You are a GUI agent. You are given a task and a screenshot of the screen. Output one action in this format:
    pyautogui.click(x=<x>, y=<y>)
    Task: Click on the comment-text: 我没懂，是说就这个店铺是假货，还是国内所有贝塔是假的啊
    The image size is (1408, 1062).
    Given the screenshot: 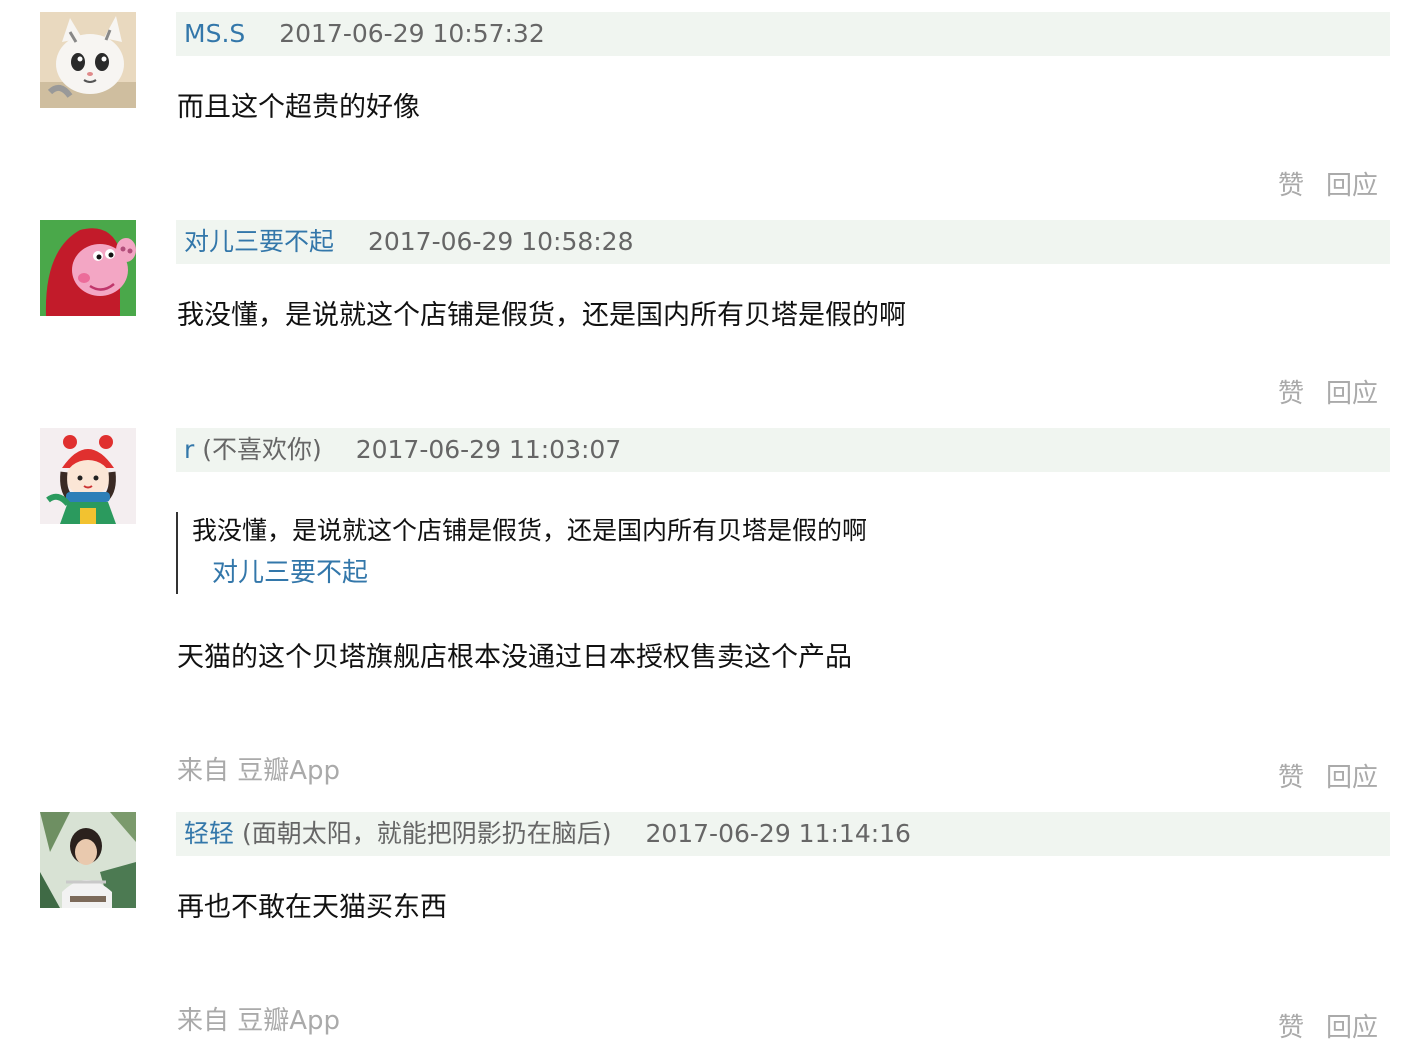 What is the action you would take?
    pyautogui.click(x=541, y=315)
    